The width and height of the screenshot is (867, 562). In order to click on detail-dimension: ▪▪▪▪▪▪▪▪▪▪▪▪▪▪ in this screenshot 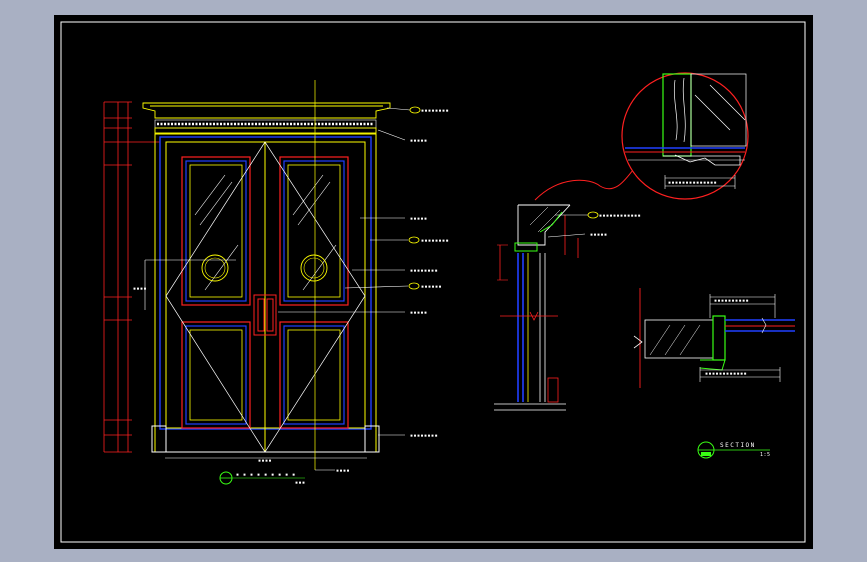, I will do `click(692, 183)`.